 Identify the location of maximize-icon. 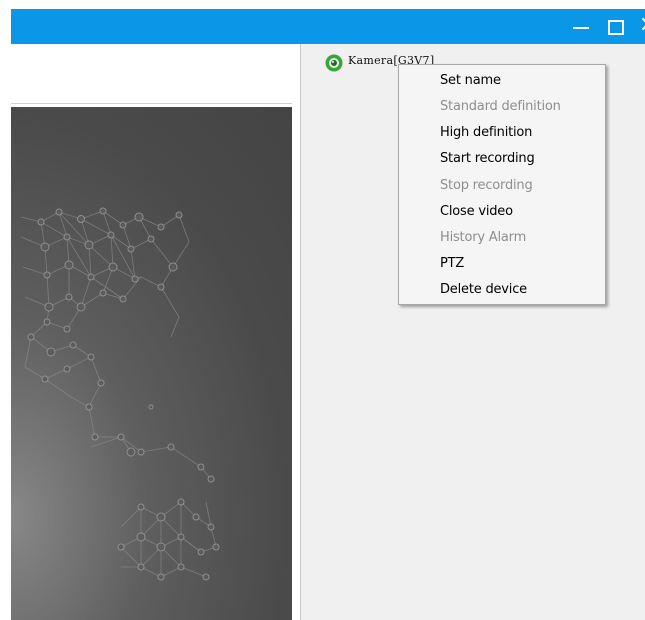
(616, 27).